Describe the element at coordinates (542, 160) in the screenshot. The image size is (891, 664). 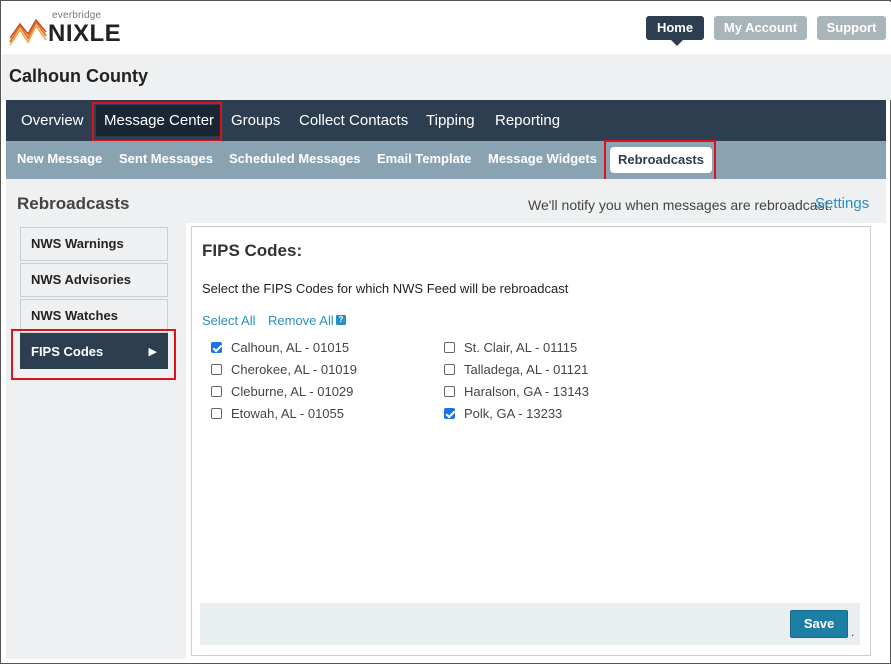
I see `subnav-message-widgets: Message Widgets` at that location.